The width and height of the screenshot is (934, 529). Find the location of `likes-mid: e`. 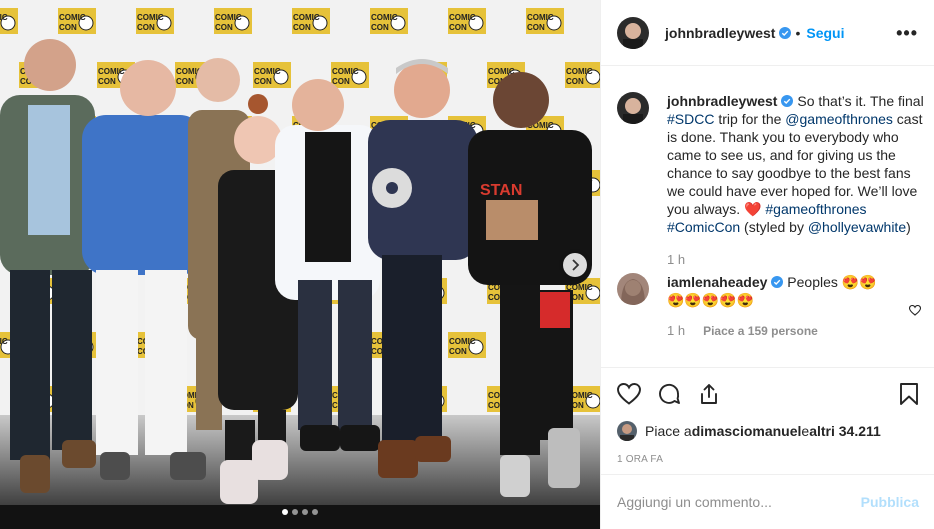

likes-mid: e is located at coordinates (805, 431).